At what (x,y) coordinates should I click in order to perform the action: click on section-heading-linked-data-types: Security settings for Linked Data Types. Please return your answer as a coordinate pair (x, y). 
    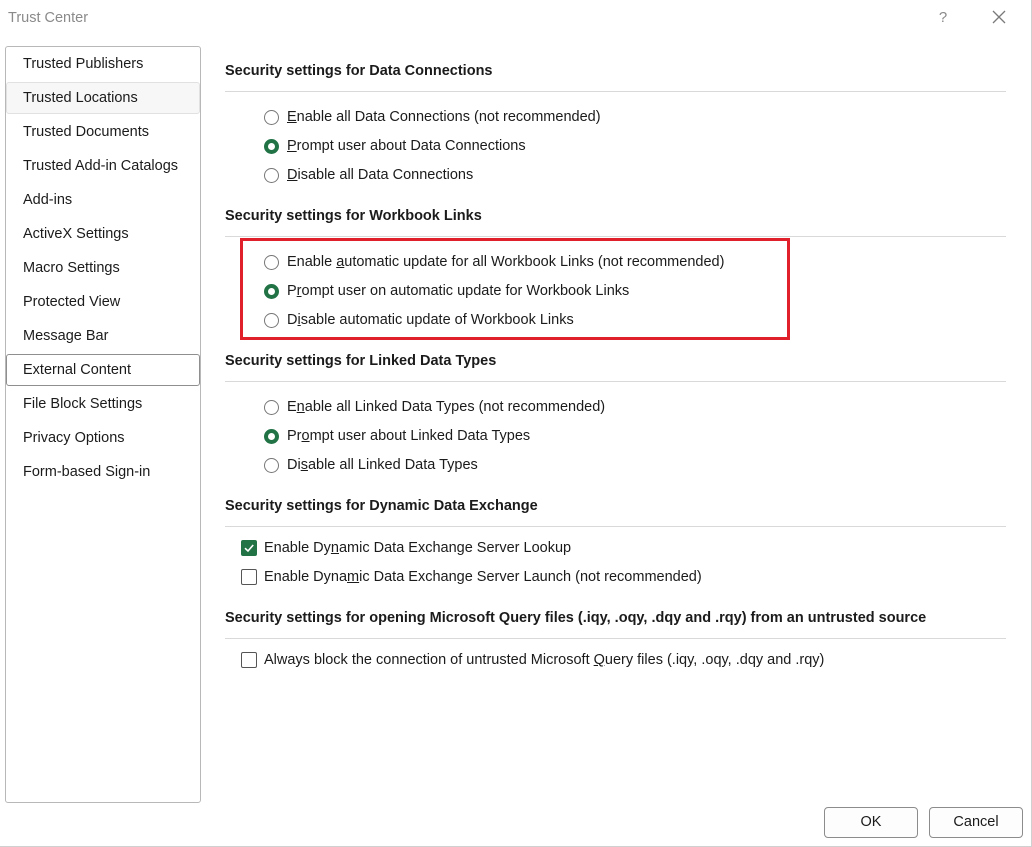
    Looking at the image, I should click on (361, 361).